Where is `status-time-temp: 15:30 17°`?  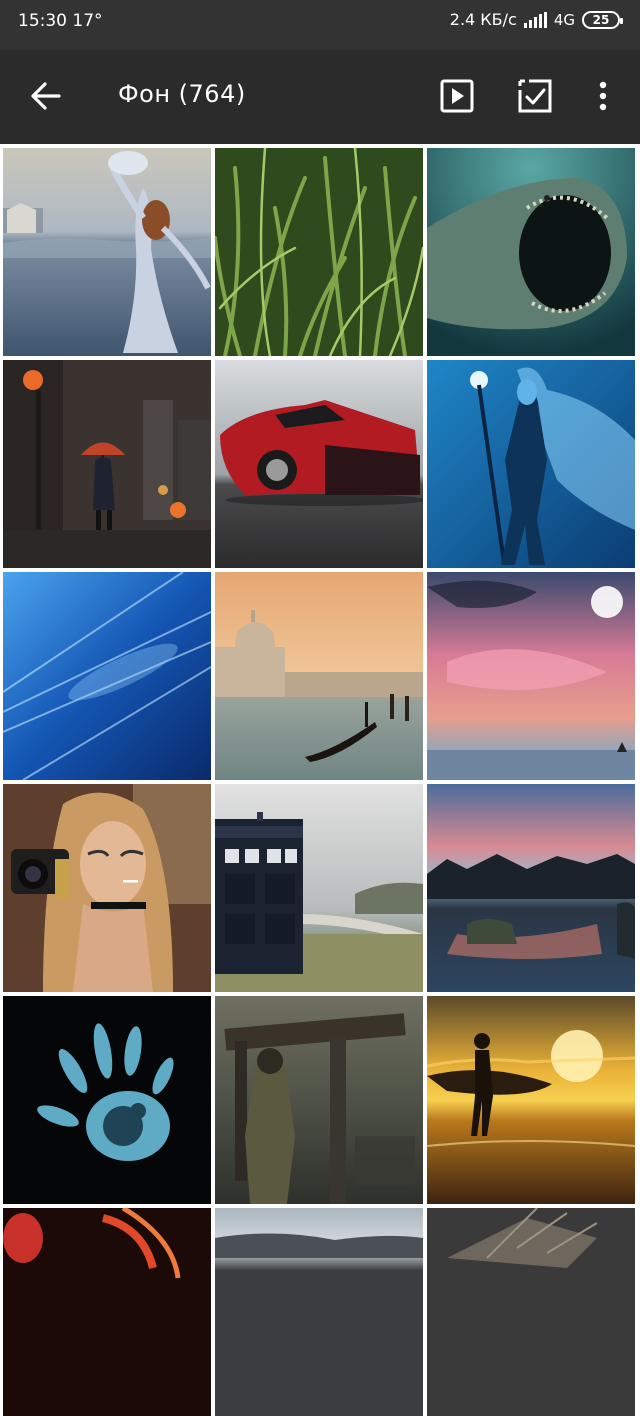 status-time-temp: 15:30 17° is located at coordinates (60, 21).